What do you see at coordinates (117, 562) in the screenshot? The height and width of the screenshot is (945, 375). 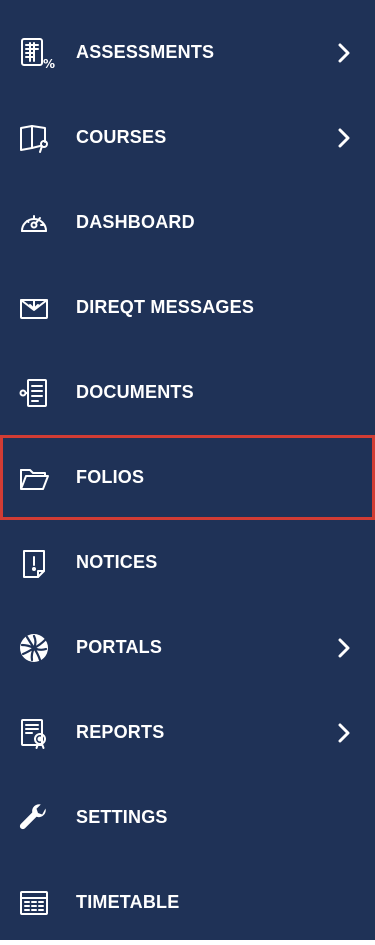 I see `sidebar-item-label: NOTICES` at bounding box center [117, 562].